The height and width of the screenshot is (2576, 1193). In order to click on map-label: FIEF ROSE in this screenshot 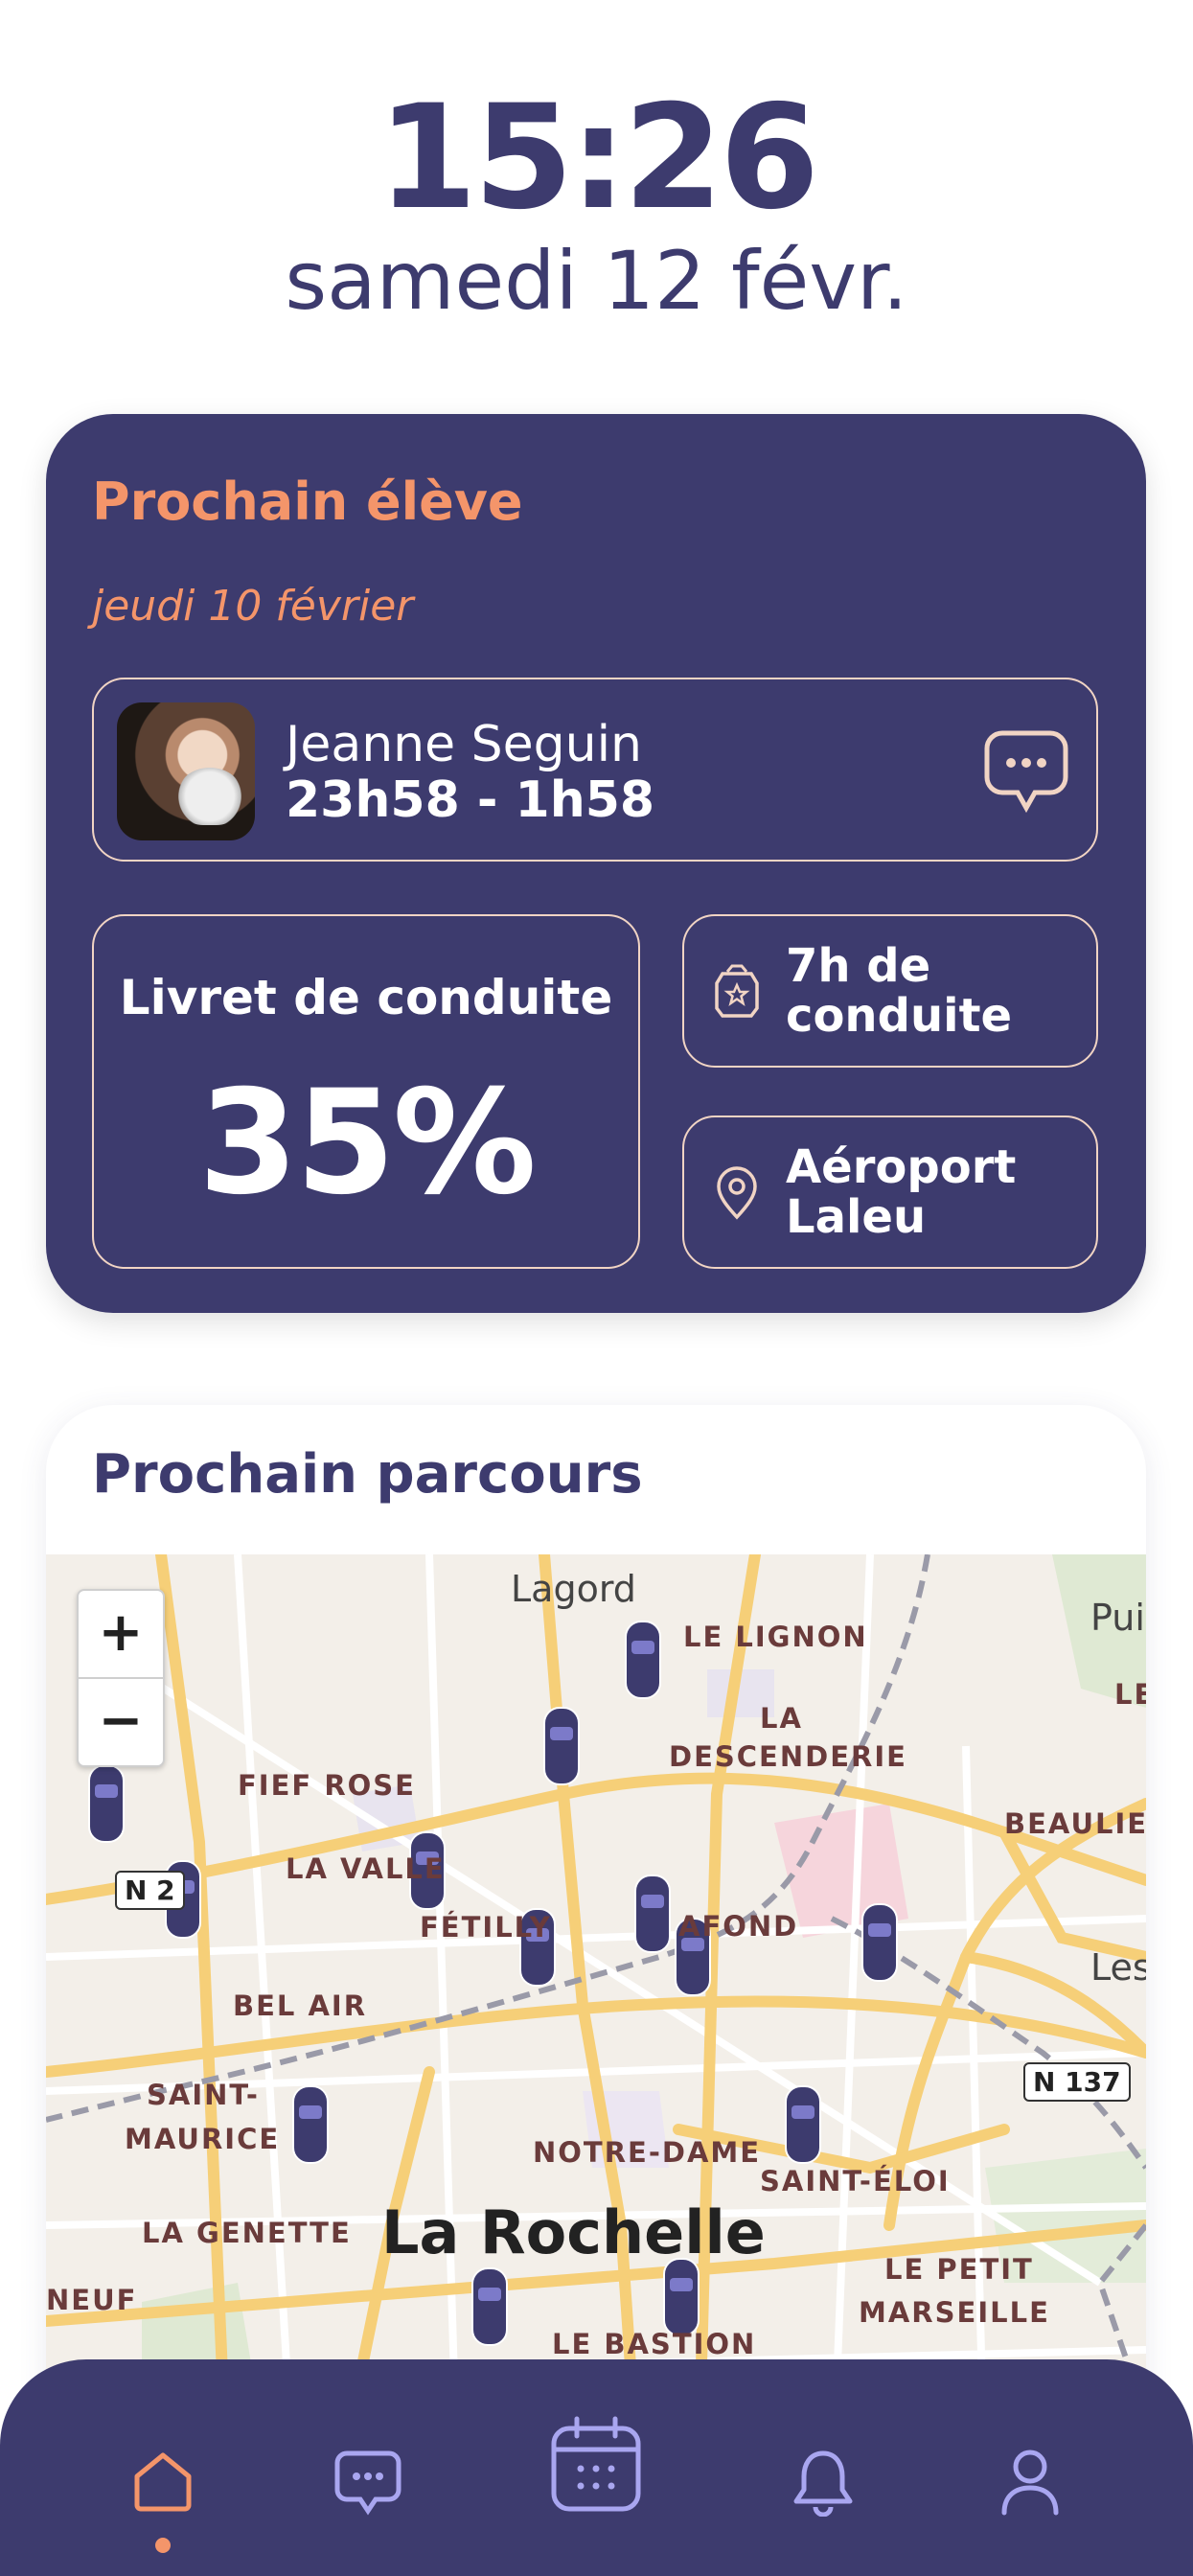, I will do `click(327, 1786)`.